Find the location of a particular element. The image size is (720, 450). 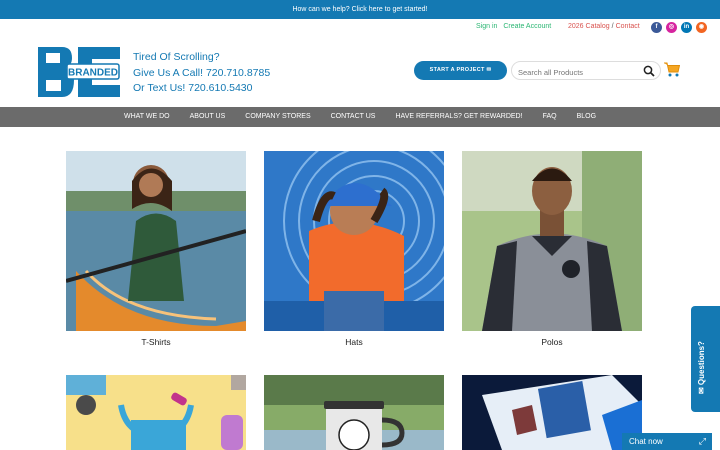

start-project-button: START A PROJECT ✉ is located at coordinates (460, 70).